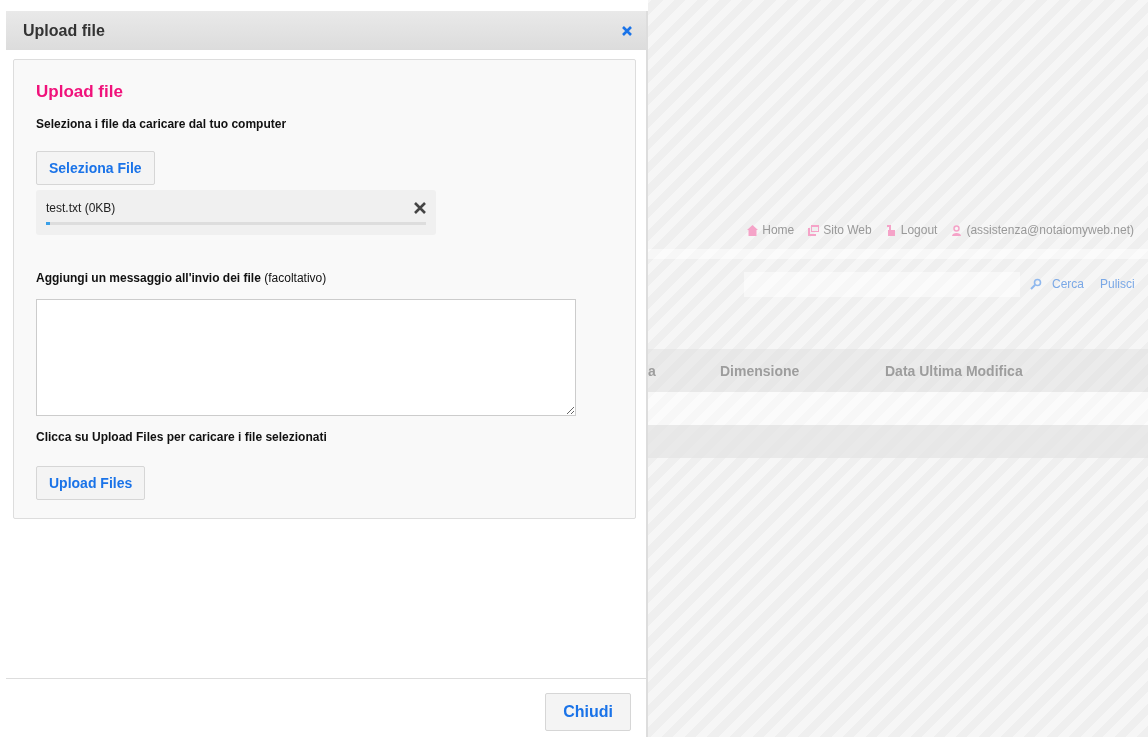 This screenshot has width=1148, height=737. Describe the element at coordinates (814, 230) in the screenshot. I see `windows-icon` at that location.